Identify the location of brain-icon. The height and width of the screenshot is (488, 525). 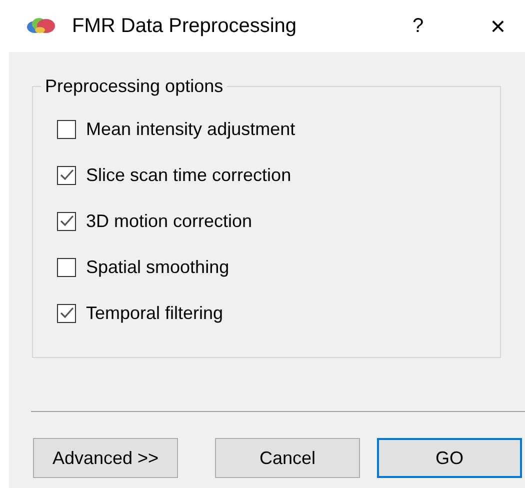
(41, 26).